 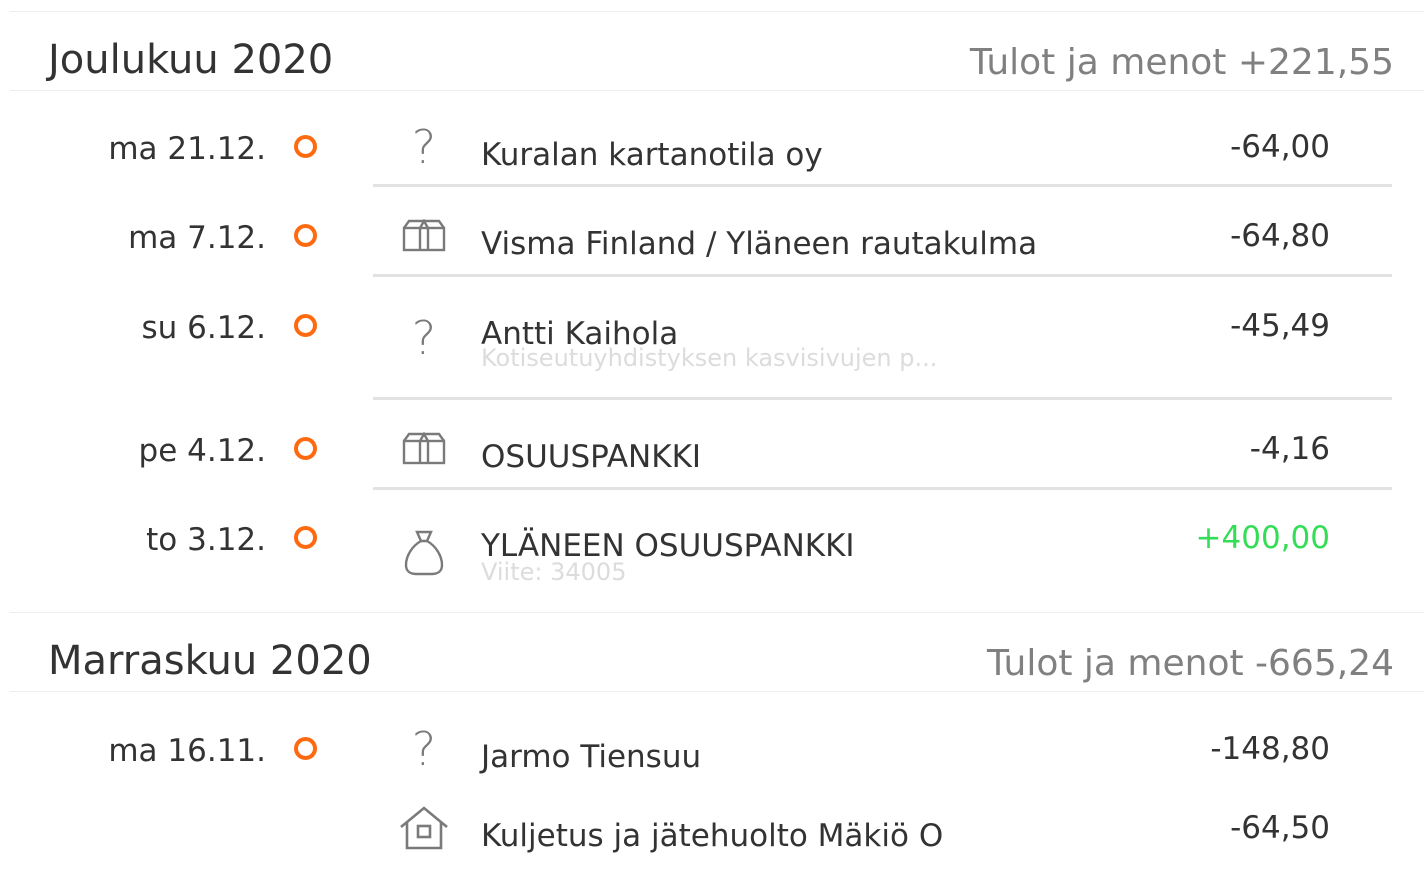 I want to click on transaction-amount: -4,16, so click(x=1289, y=449).